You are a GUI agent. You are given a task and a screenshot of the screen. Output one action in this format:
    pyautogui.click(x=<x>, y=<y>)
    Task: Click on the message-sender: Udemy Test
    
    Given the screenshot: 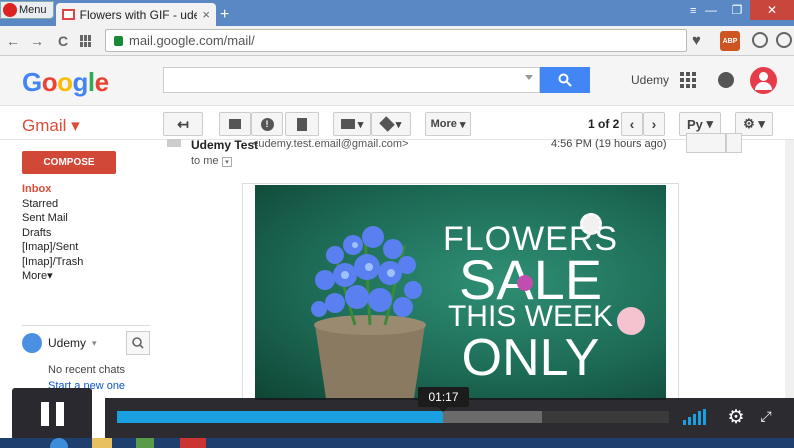 What is the action you would take?
    pyautogui.click(x=224, y=145)
    